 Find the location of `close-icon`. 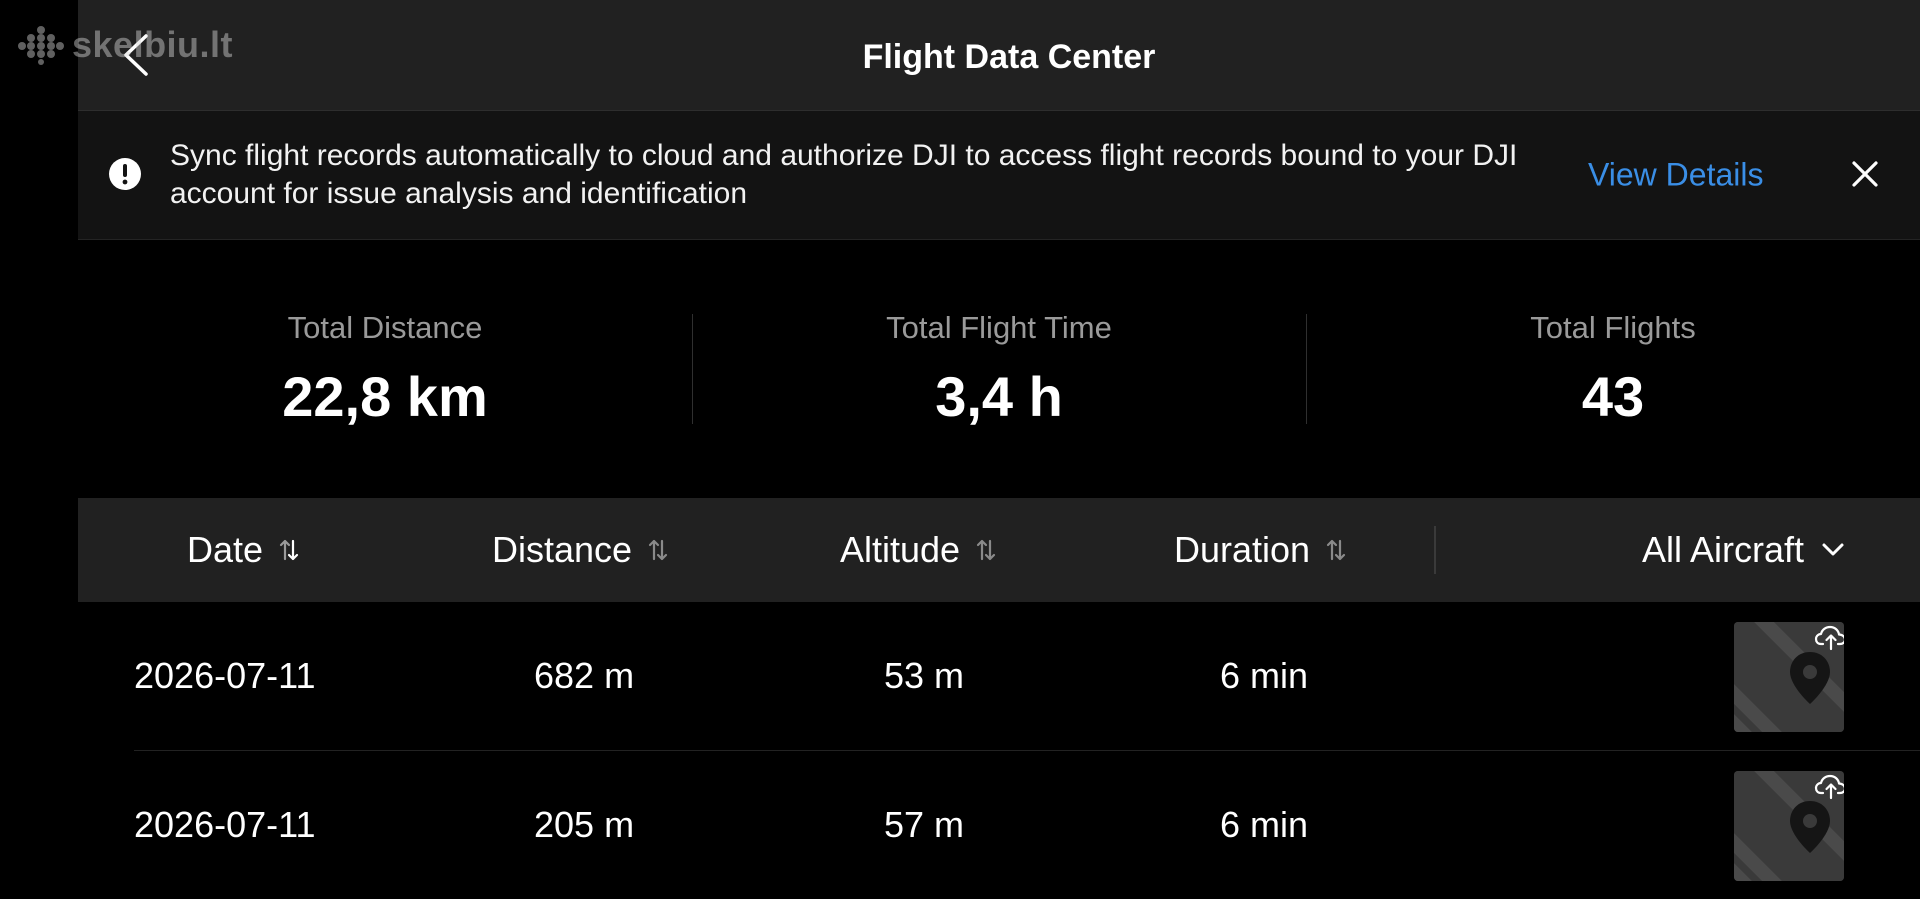

close-icon is located at coordinates (1865, 174).